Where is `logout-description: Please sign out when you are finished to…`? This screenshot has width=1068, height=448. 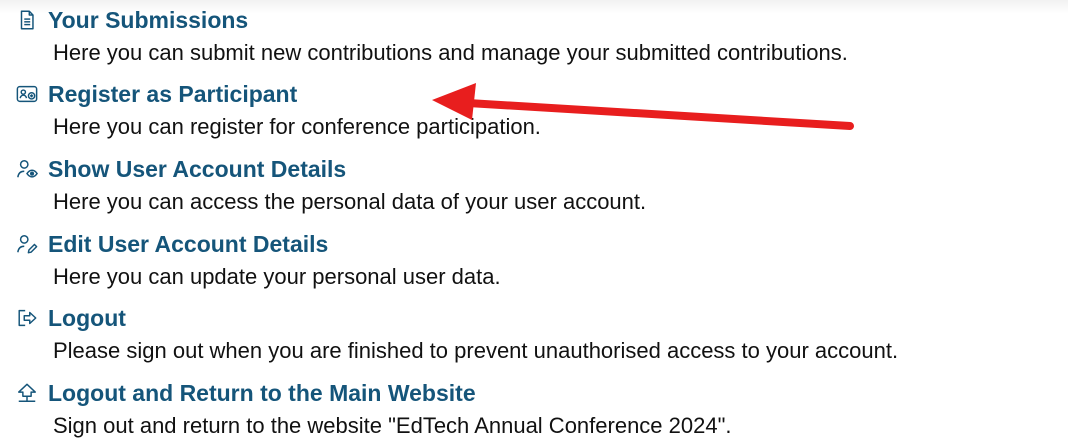
logout-description: Please sign out when you are finished to… is located at coordinates (476, 350).